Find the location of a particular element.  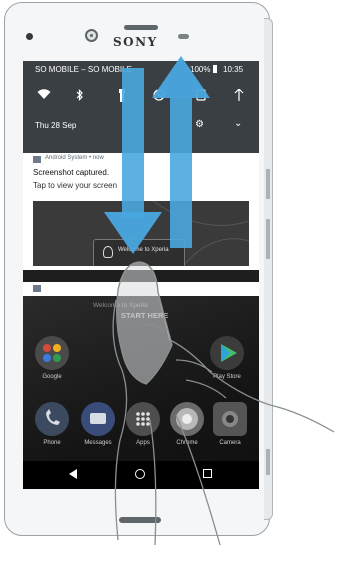

flashlight-icon is located at coordinates (122, 97).